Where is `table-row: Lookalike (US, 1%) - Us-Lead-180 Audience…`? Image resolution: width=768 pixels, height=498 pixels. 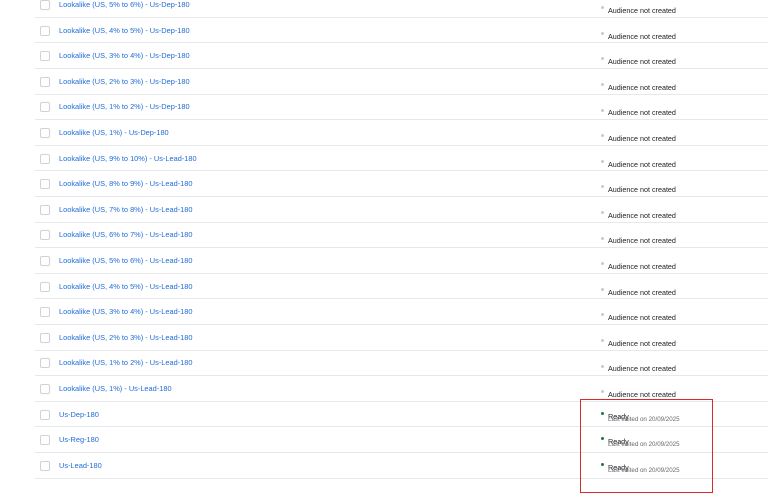 table-row: Lookalike (US, 1%) - Us-Lead-180 Audience… is located at coordinates (401, 389).